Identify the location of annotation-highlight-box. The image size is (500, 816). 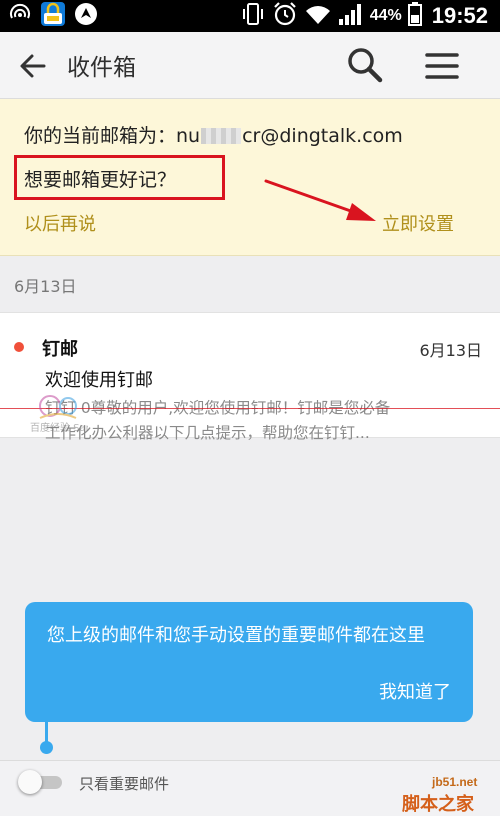
(119, 177).